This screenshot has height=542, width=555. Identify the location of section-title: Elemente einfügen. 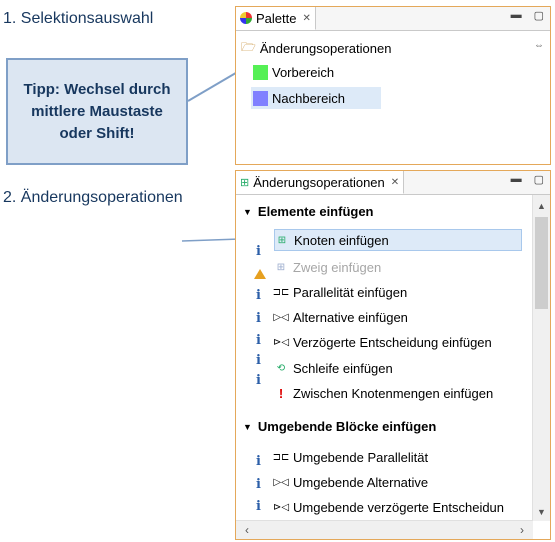
(315, 211).